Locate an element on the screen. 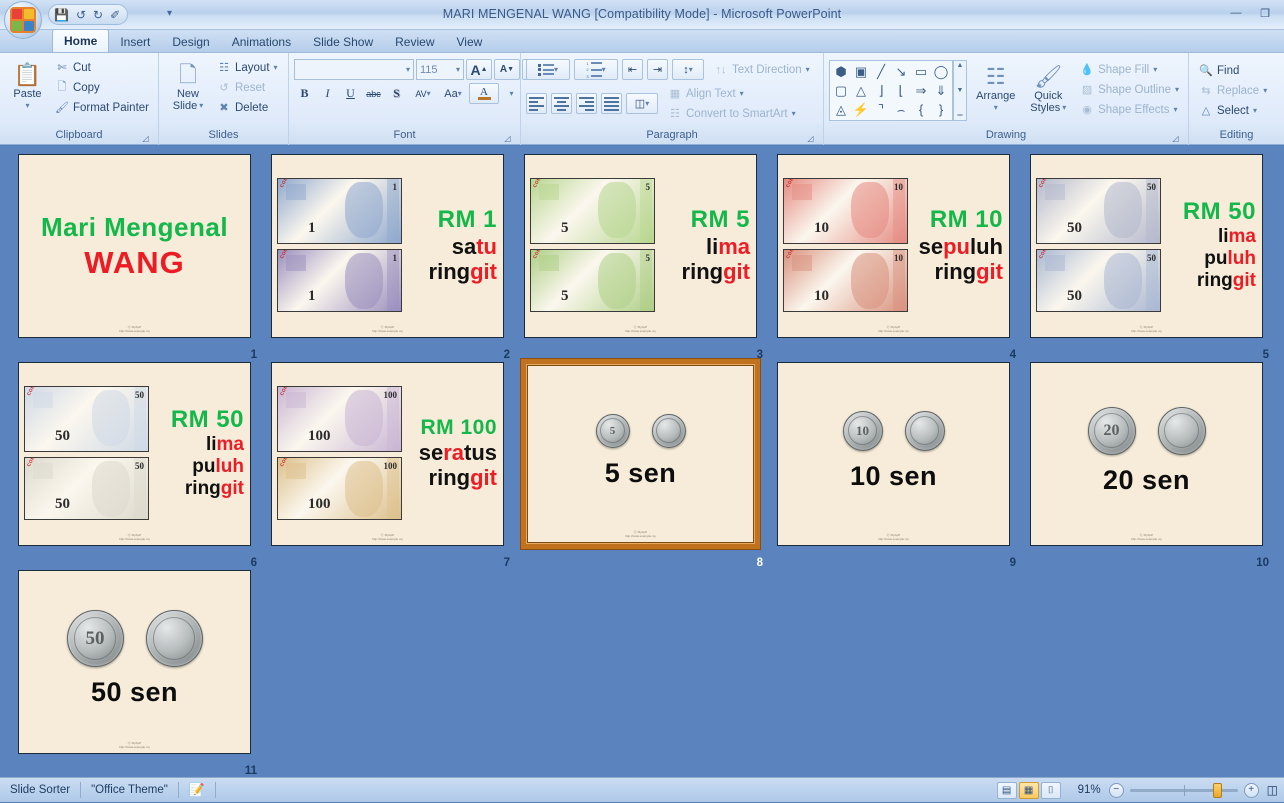 Image resolution: width=1284 pixels, height=803 pixels. italic-button: I is located at coordinates (327, 93).